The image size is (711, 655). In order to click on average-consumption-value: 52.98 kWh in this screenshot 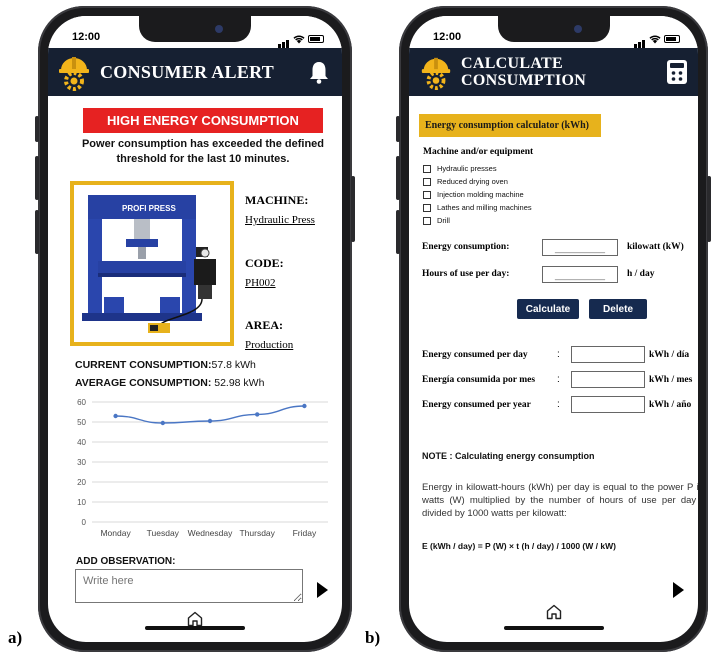, I will do `click(239, 383)`.